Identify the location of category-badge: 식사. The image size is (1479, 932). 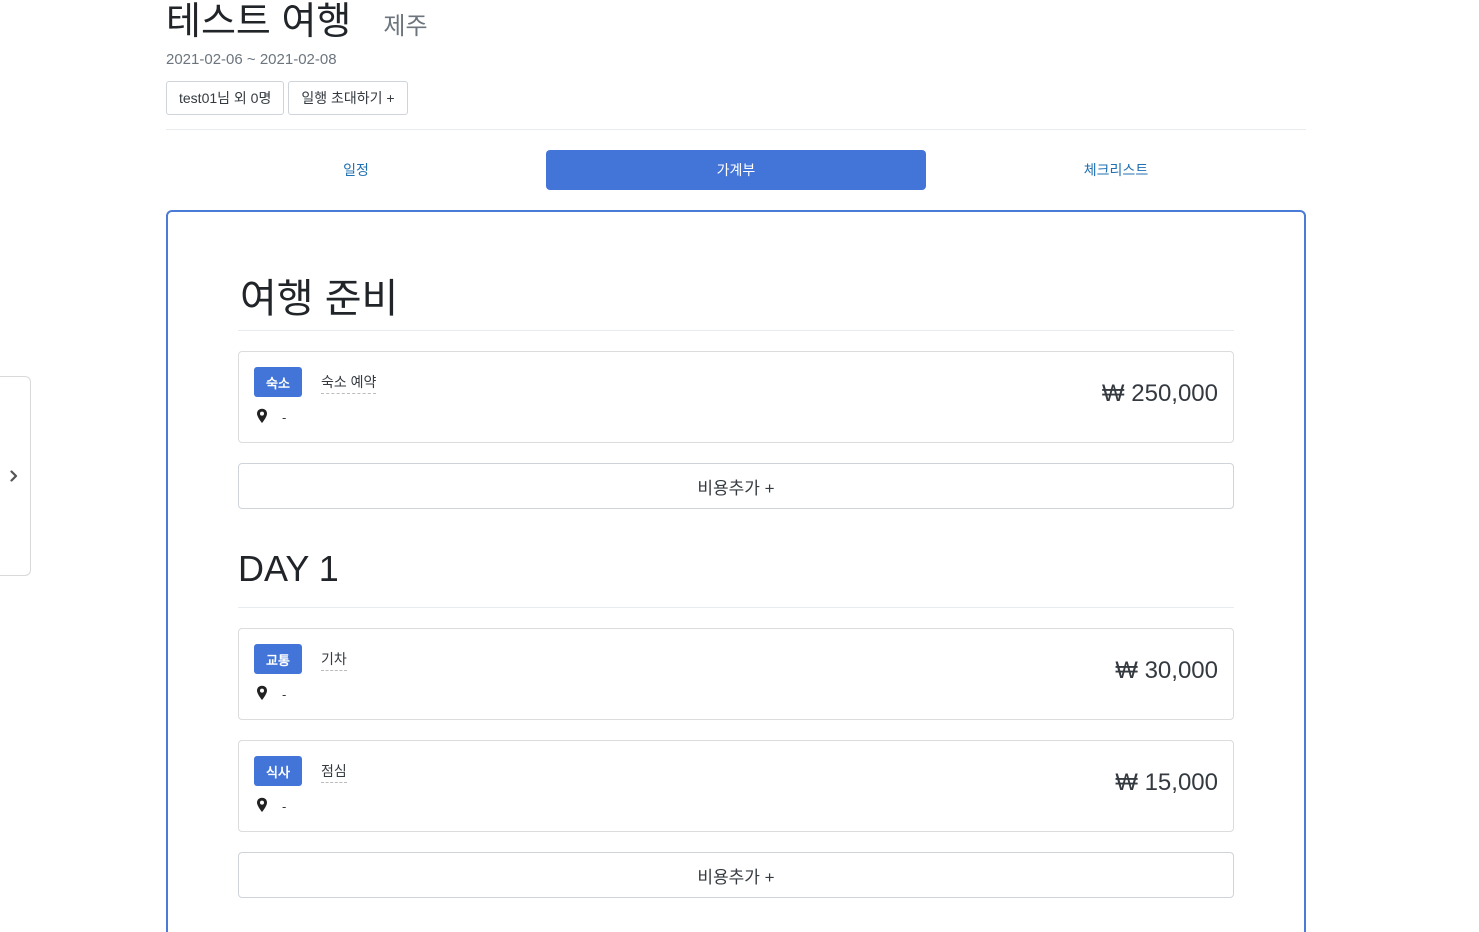
(278, 771).